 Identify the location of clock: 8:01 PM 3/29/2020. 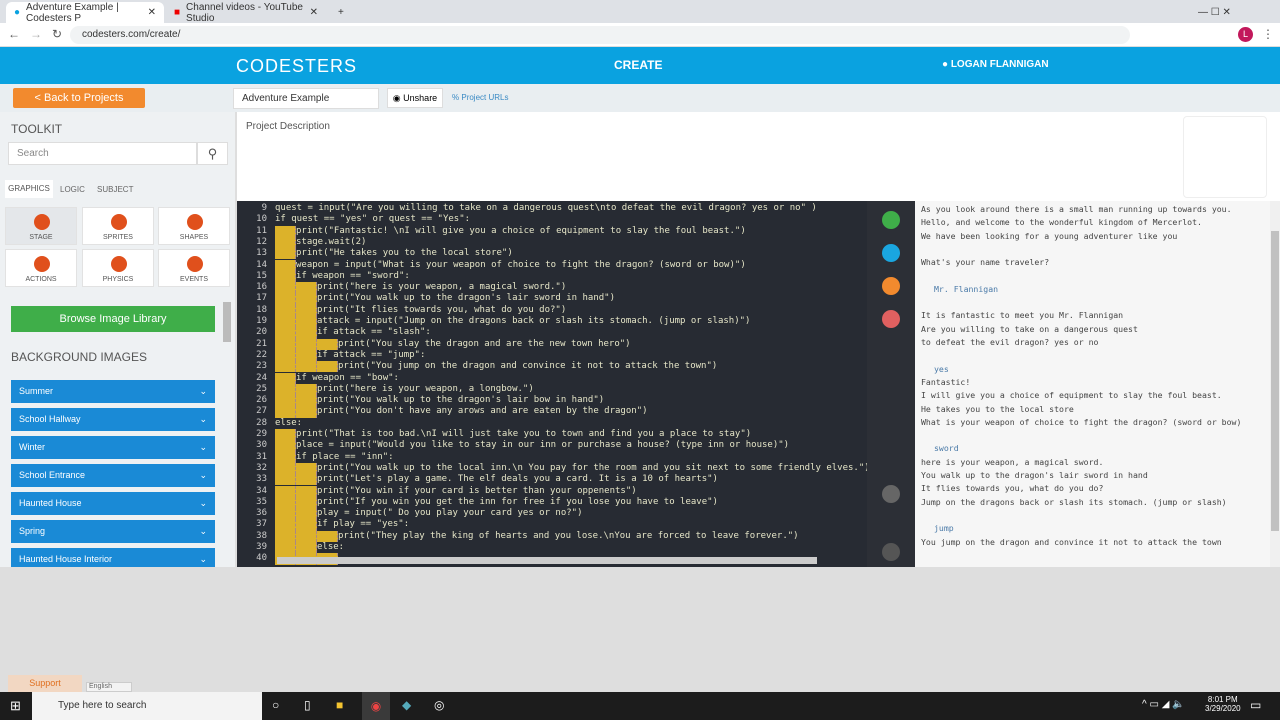
(1223, 704).